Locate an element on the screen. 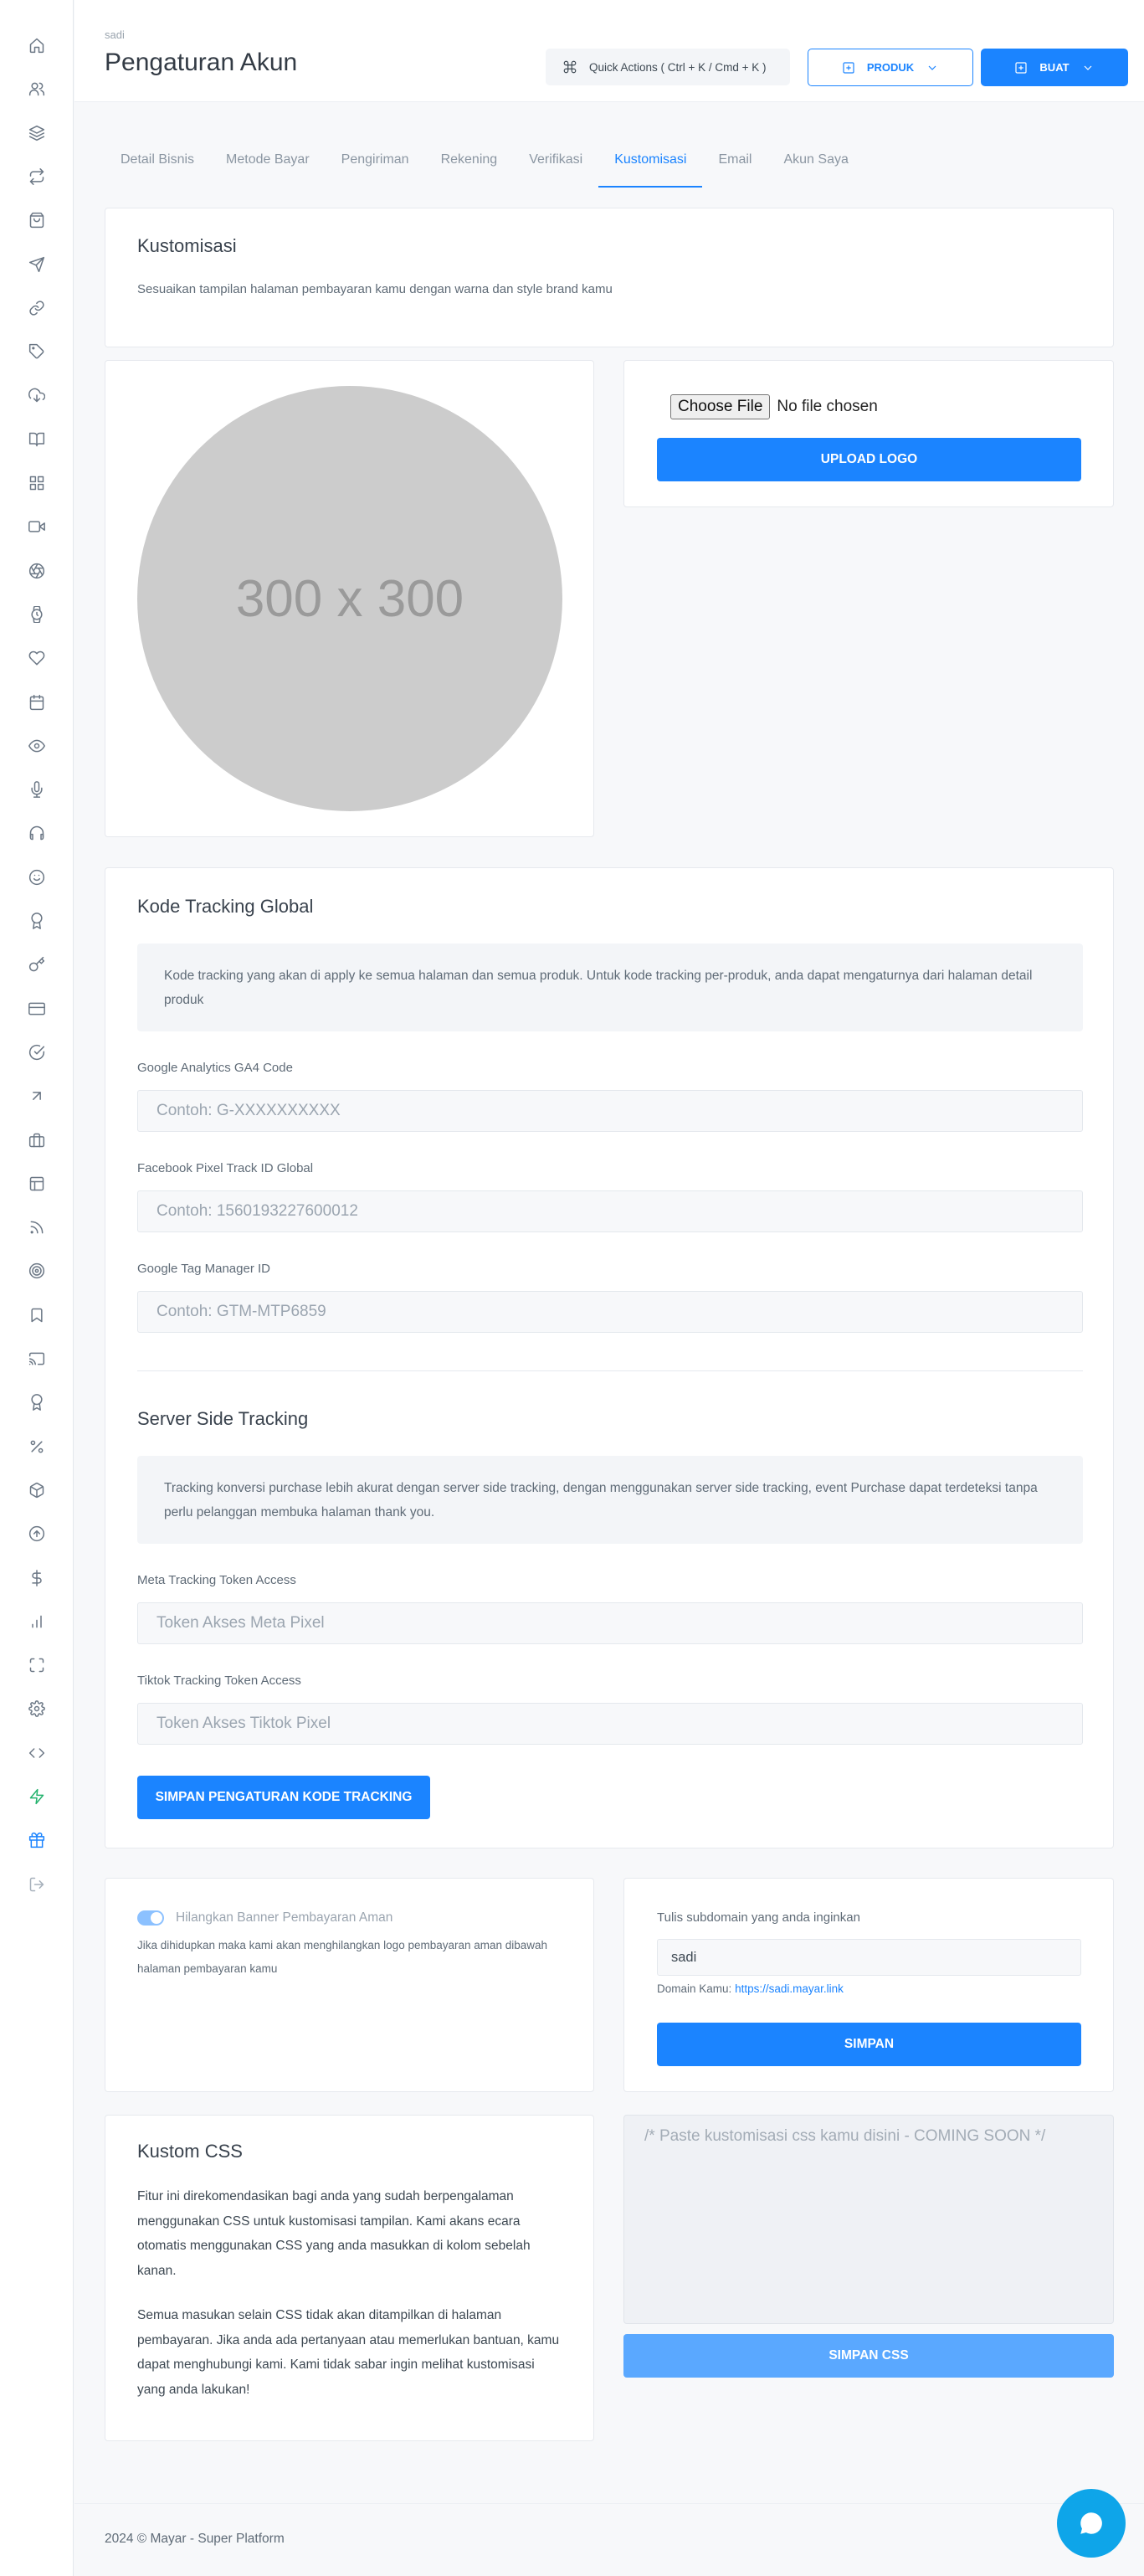 The height and width of the screenshot is (2576, 1144). chat-bubble-icon is located at coordinates (1091, 2523).